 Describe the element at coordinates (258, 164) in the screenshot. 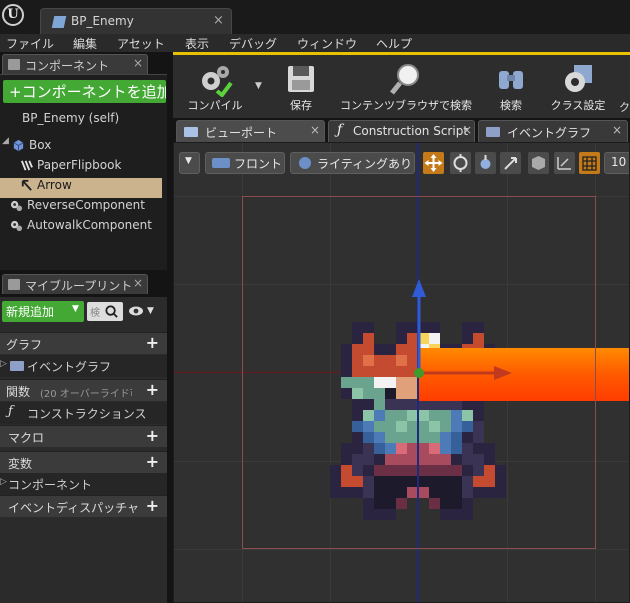

I see `view-mode-label: フロント` at that location.